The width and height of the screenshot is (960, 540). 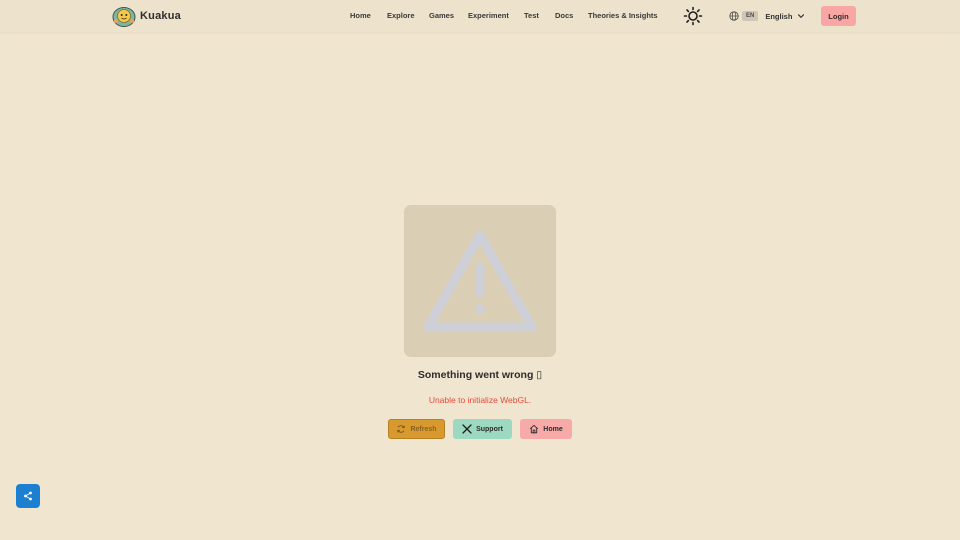 I want to click on brand: Kuakua, so click(x=146, y=16).